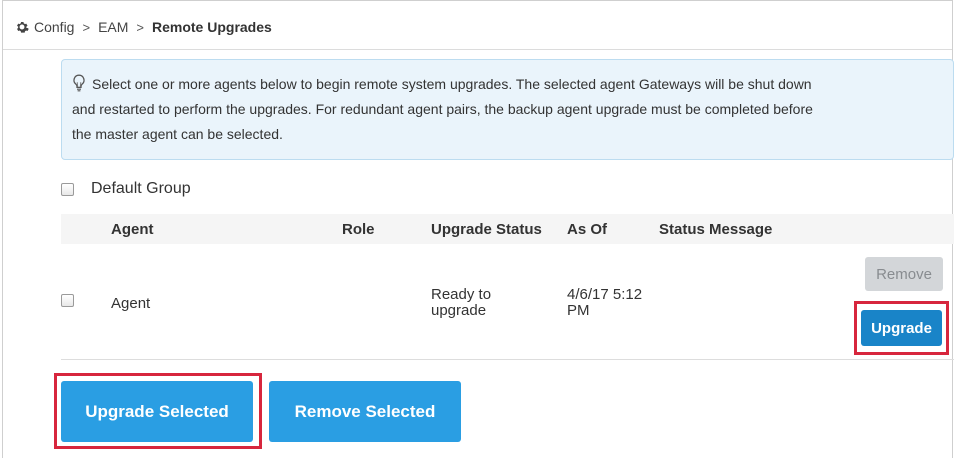  I want to click on group-label: Default Group, so click(141, 188).